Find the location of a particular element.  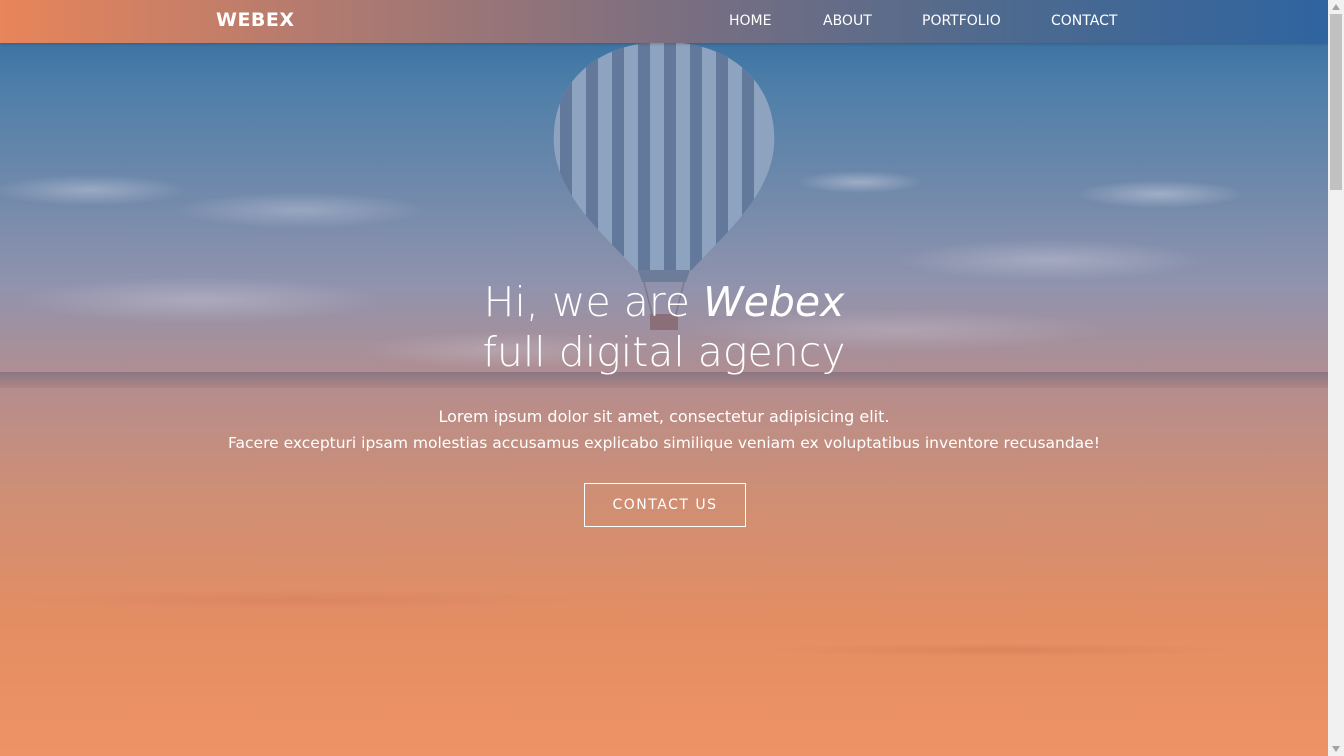

hero-title-prefix: Hi, we are is located at coordinates (587, 302).